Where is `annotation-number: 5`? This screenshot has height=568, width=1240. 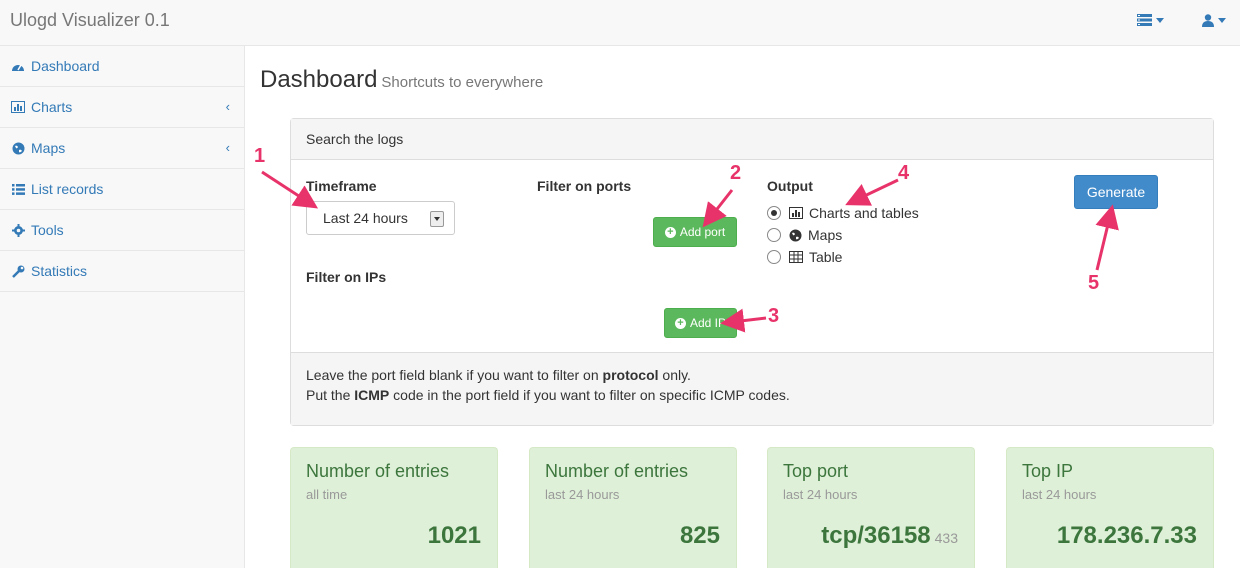 annotation-number: 5 is located at coordinates (1094, 283).